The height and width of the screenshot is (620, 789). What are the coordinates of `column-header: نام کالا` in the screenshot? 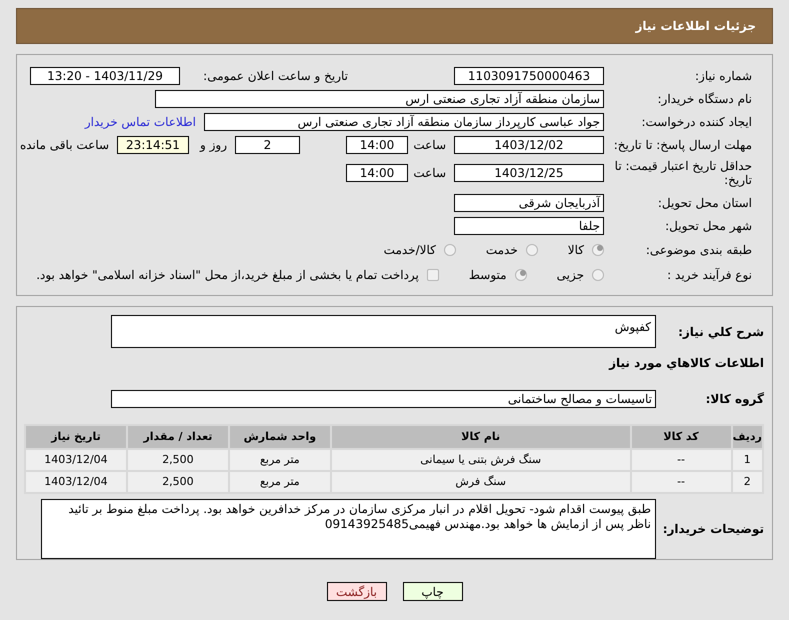 It's located at (480, 437).